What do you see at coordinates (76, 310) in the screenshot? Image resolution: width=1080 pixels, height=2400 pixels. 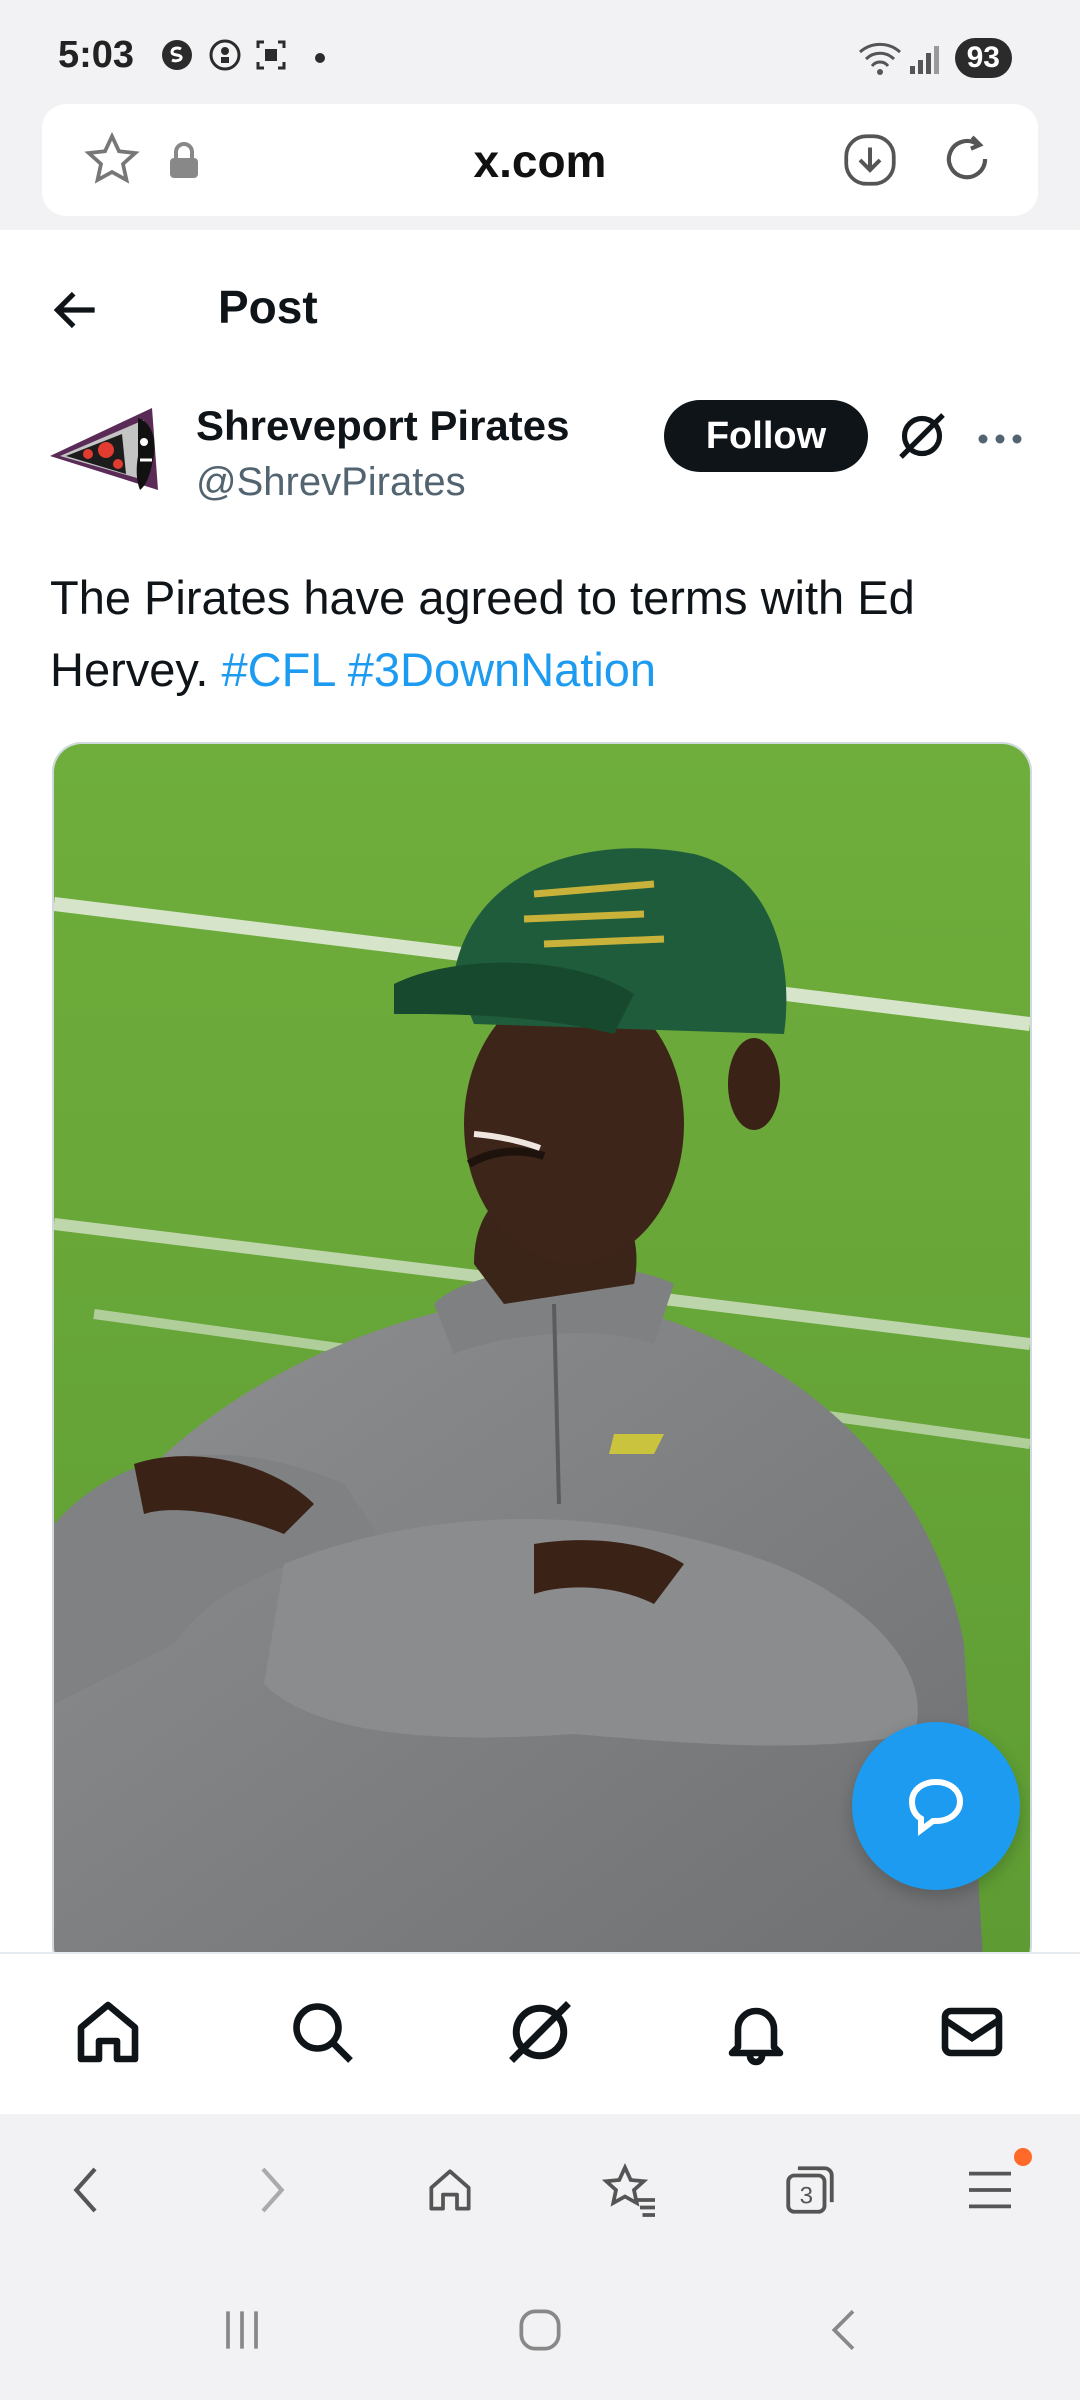 I see `back-arrow-icon` at bounding box center [76, 310].